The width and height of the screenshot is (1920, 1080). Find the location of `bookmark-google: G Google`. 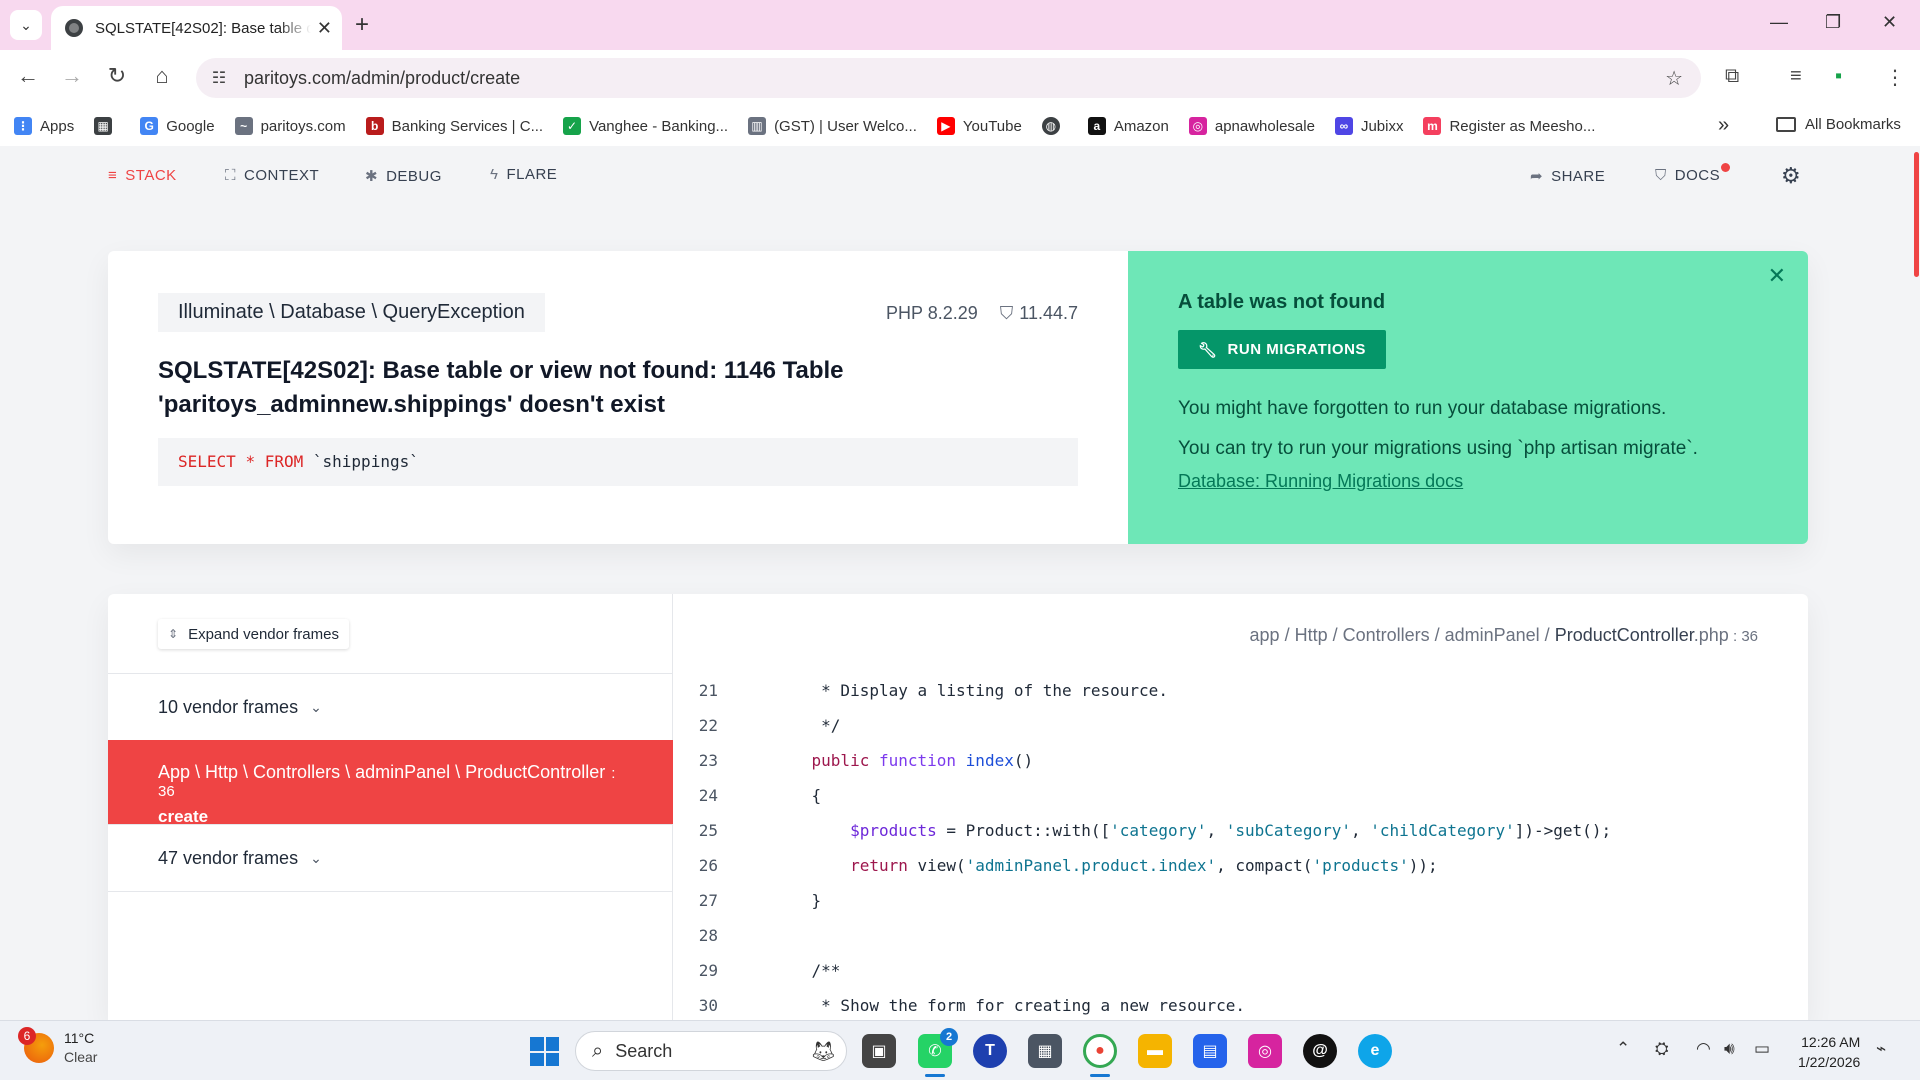

bookmark-google: G Google is located at coordinates (177, 126).